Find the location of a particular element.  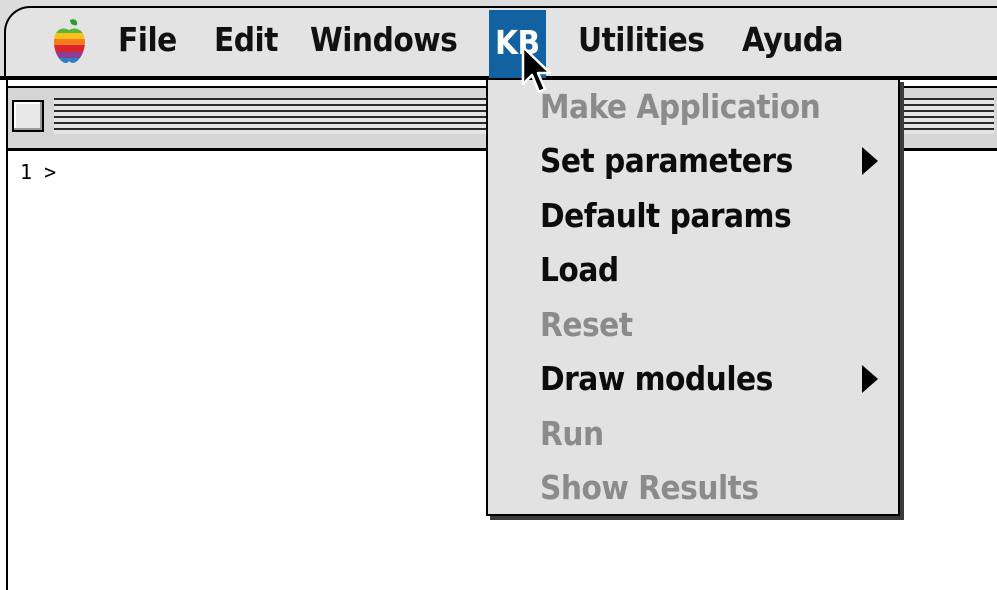

arrow-cursor-icon is located at coordinates (536, 69).